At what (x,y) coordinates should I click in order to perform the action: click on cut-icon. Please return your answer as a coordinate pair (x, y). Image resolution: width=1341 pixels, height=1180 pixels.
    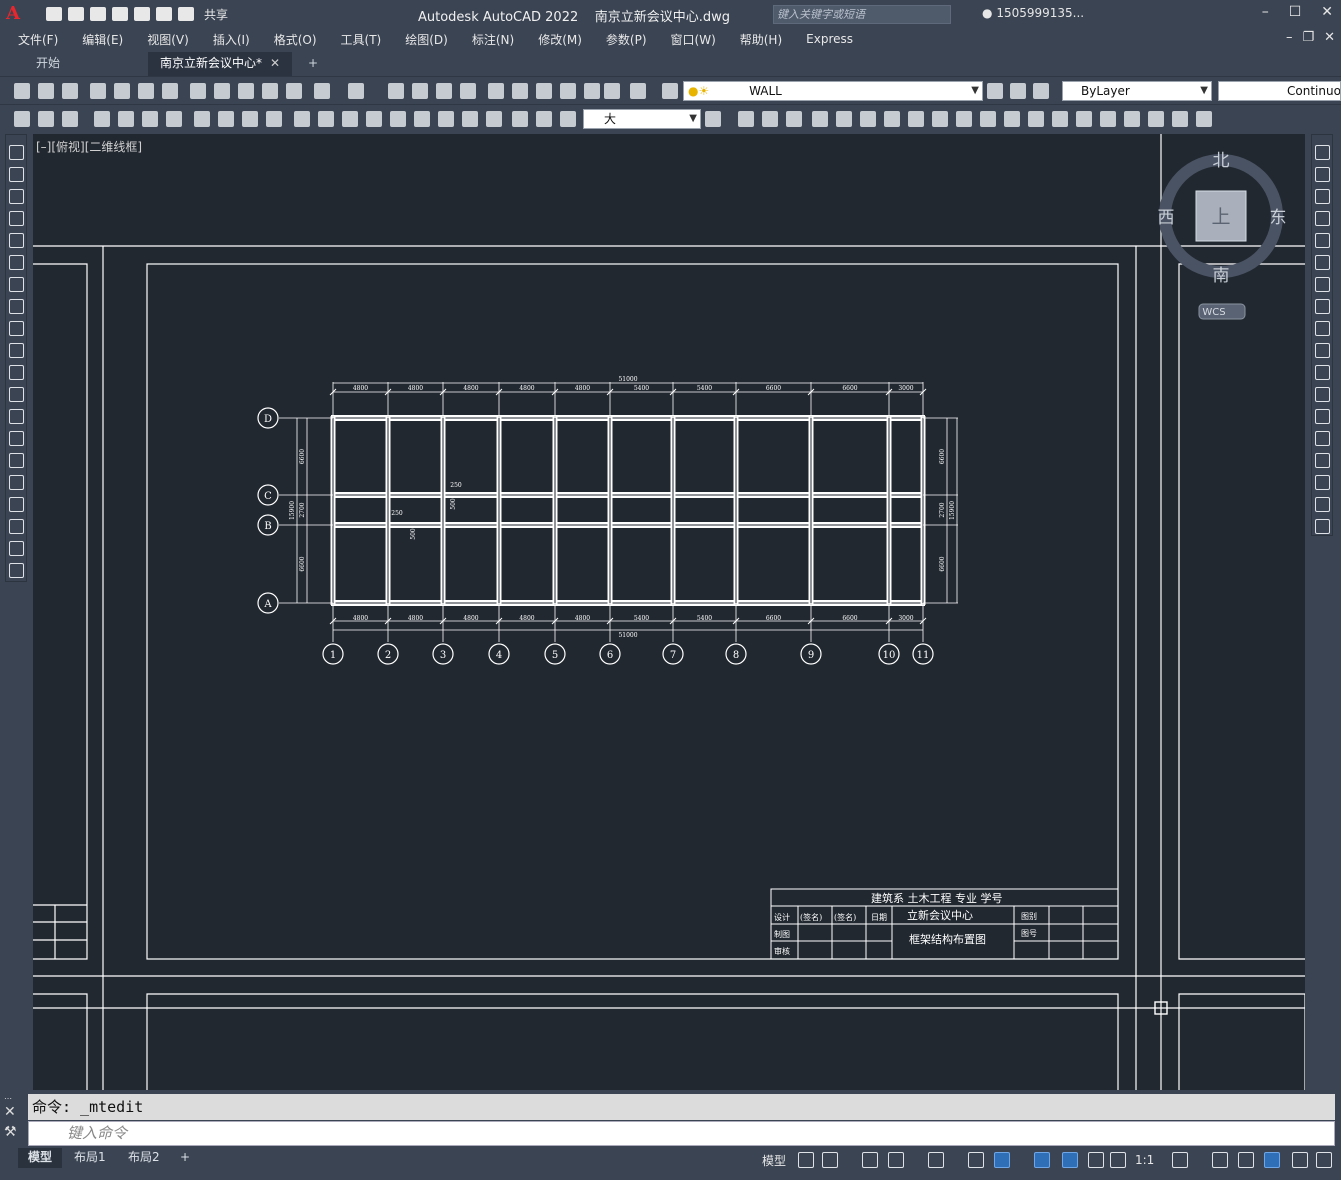
    Looking at the image, I should click on (198, 91).